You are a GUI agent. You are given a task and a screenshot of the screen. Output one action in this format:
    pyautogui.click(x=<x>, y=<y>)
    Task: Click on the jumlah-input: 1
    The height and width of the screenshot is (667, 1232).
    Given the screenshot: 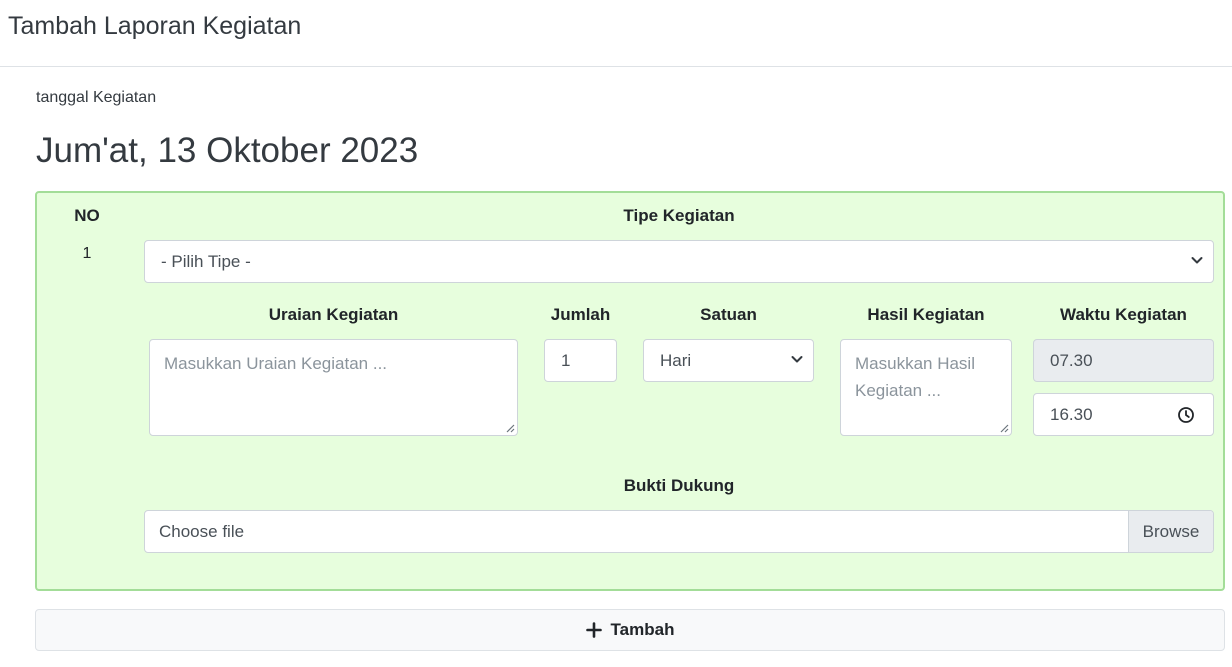 What is the action you would take?
    pyautogui.click(x=580, y=360)
    